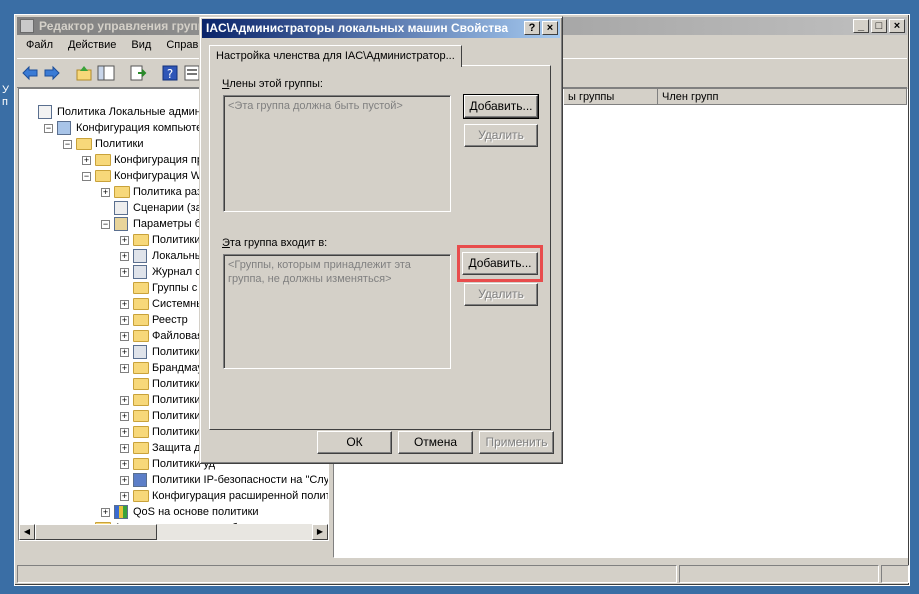 This screenshot has width=919, height=594. I want to click on security-settings-icon, so click(121, 224).